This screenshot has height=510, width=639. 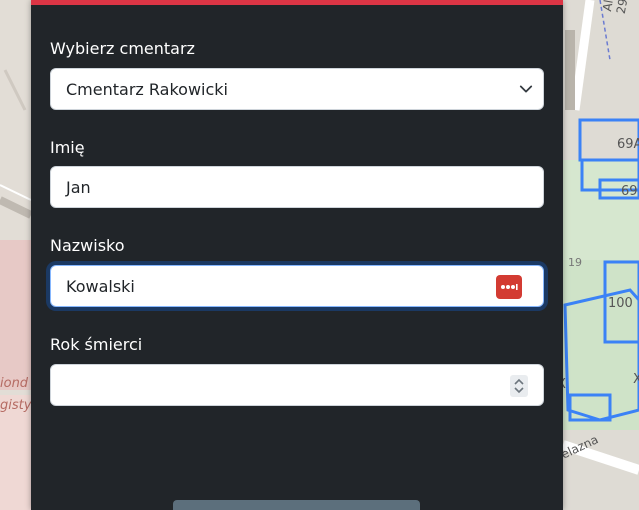 What do you see at coordinates (96, 344) in the screenshot?
I see `death-year-label: Rok śmierci` at bounding box center [96, 344].